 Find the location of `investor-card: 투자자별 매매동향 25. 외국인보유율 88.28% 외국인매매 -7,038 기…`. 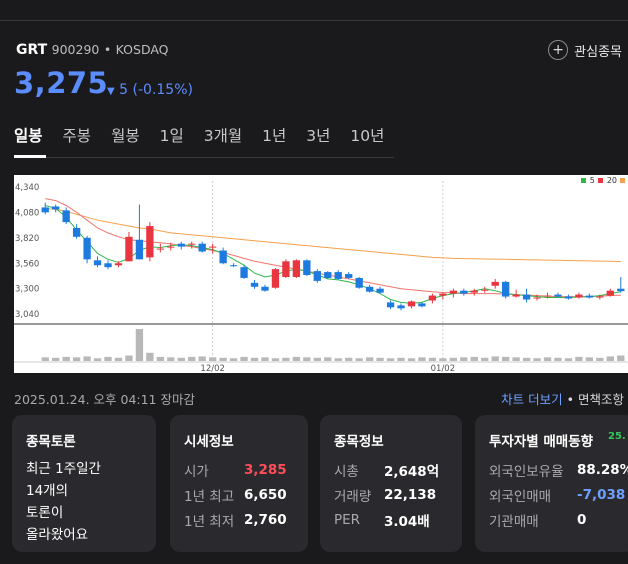

investor-card: 투자자별 매매동향 25. 외국인보유율 88.28% 외국인매매 -7,038 기… is located at coordinates (551, 483).